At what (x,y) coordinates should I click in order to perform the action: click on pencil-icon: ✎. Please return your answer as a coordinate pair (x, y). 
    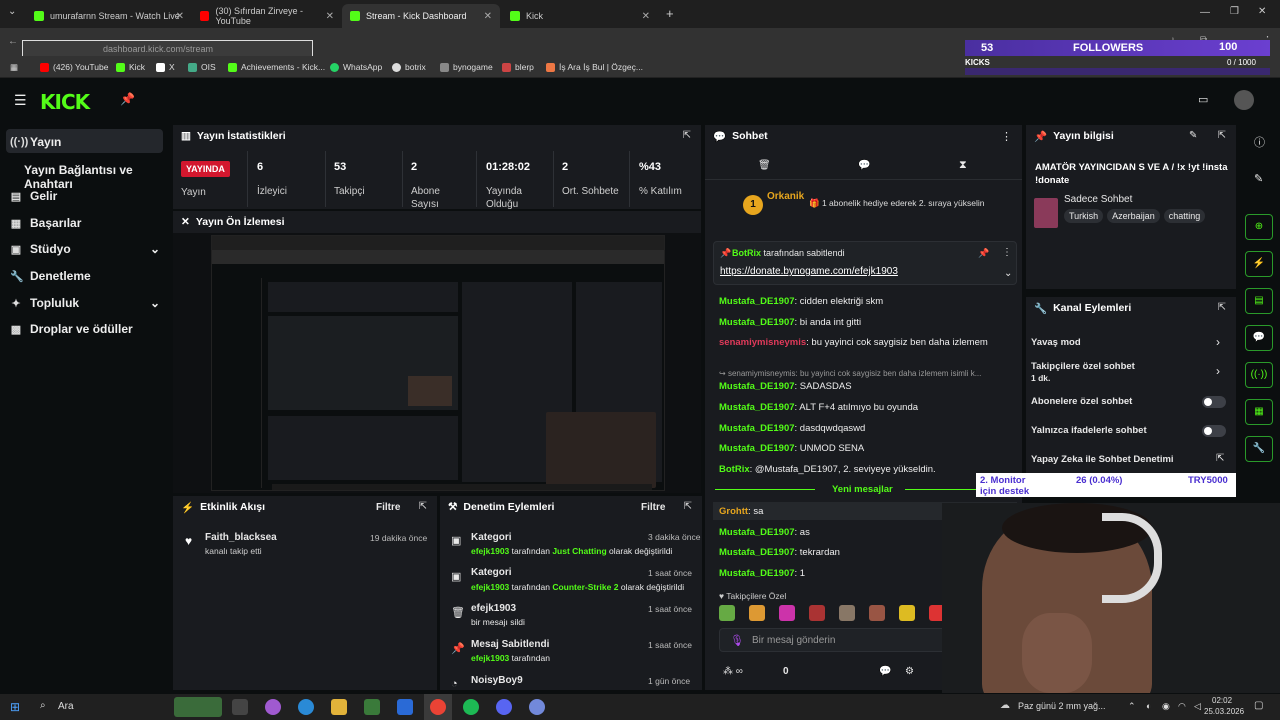
    Looking at the image, I should click on (1258, 178).